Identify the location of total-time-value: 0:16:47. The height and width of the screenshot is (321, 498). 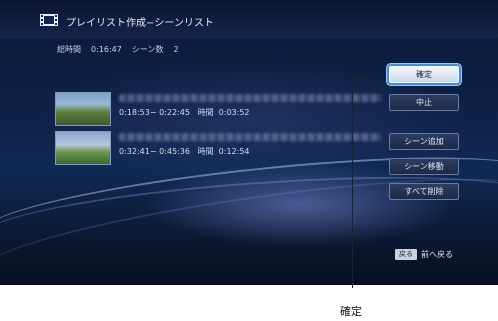
(106, 49).